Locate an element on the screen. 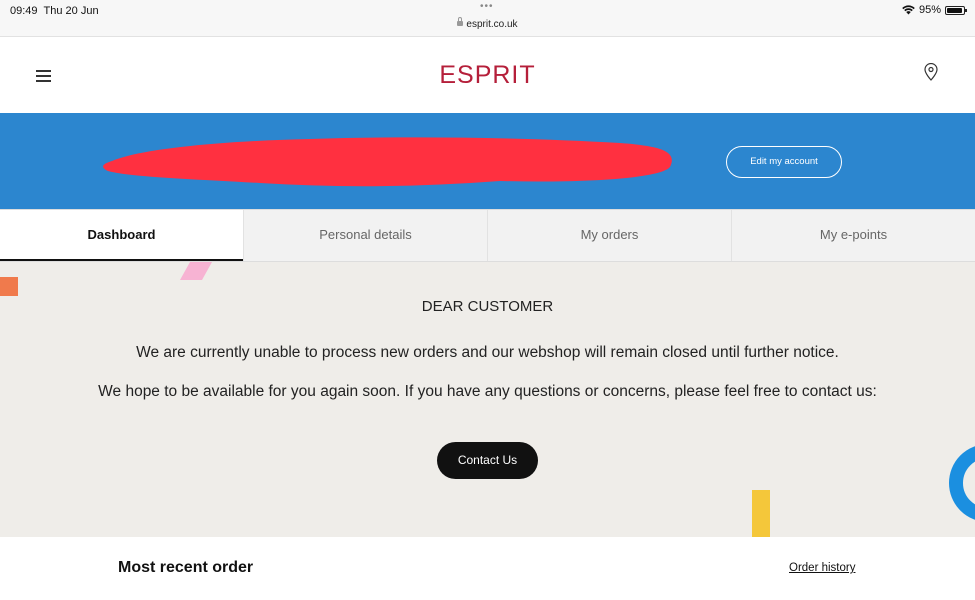 This screenshot has width=975, height=600. edit-account-button: Edit my account is located at coordinates (784, 162).